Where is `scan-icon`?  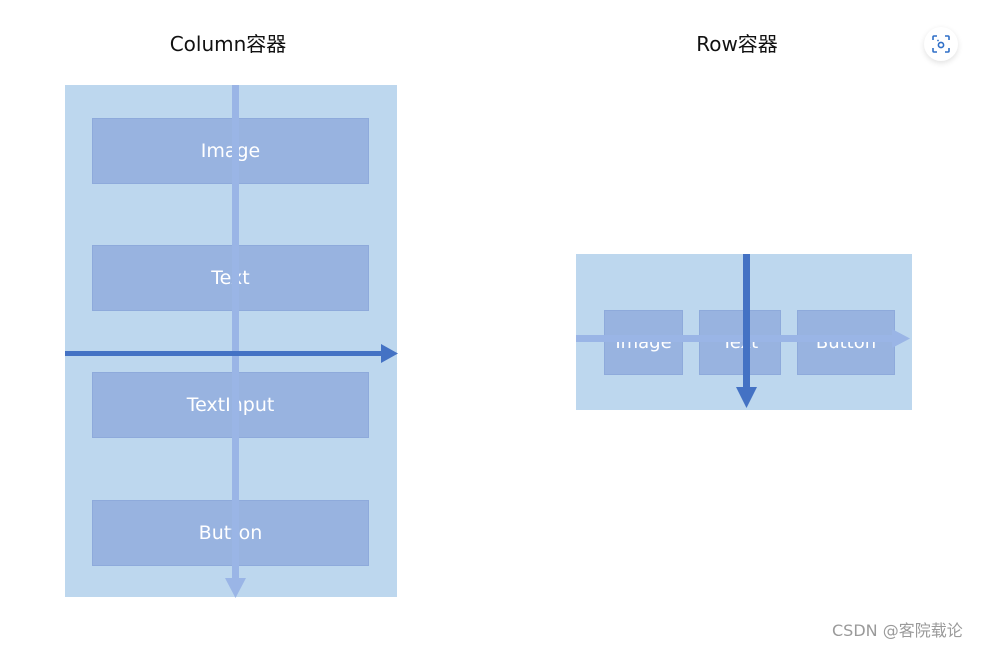 scan-icon is located at coordinates (941, 44).